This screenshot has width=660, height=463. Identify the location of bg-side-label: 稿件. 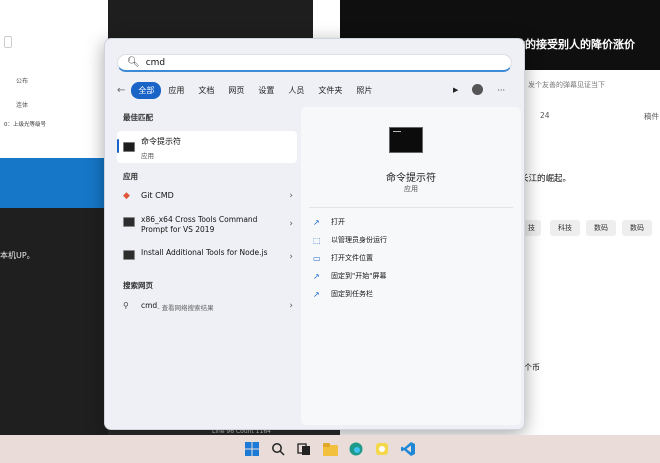
(651, 116).